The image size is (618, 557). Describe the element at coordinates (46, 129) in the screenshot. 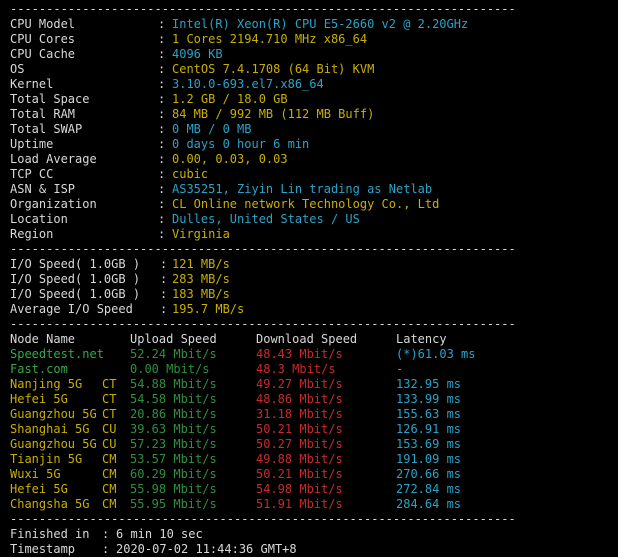

I see `sysinfo-label: Total SWAP` at that location.